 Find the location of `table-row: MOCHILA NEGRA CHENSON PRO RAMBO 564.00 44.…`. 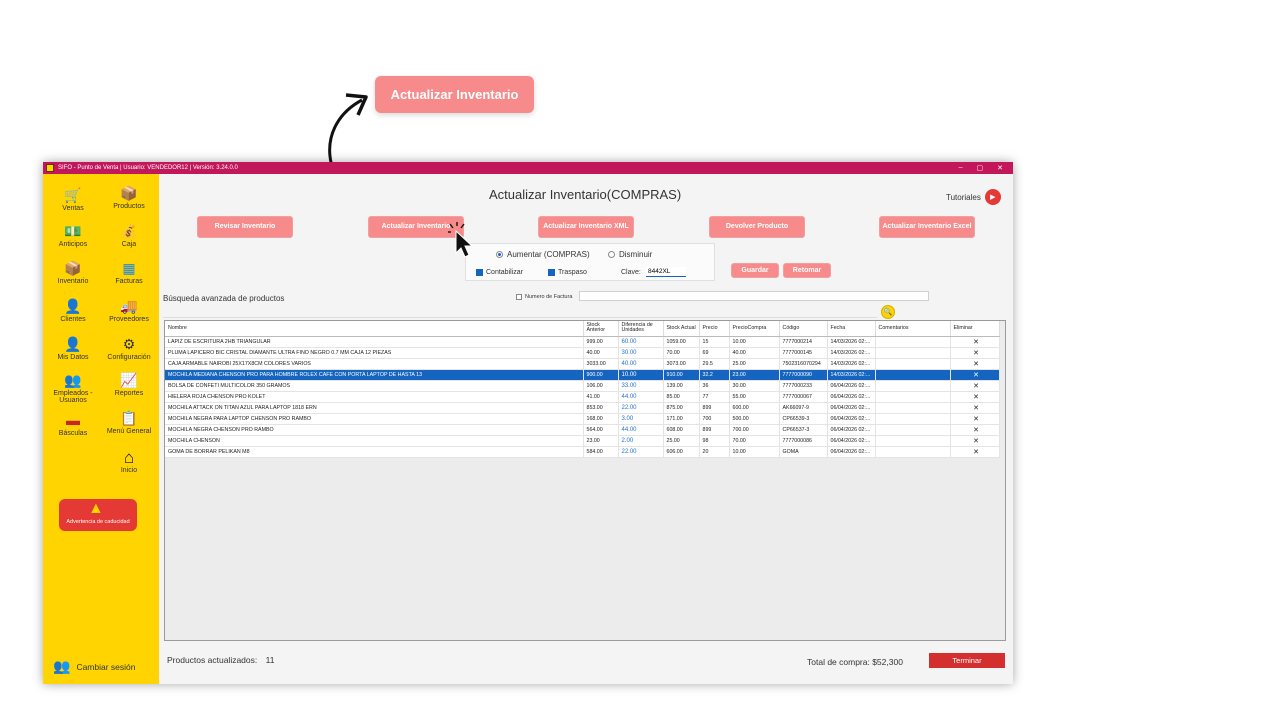

table-row: MOCHILA NEGRA CHENSON PRO RAMBO 564.00 44.… is located at coordinates (582, 430).